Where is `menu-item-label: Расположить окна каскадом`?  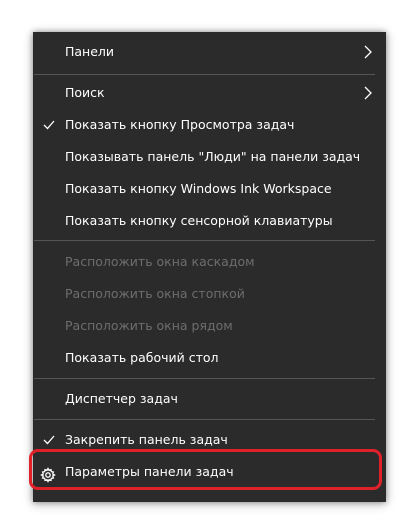
menu-item-label: Расположить окна каскадом is located at coordinates (160, 261).